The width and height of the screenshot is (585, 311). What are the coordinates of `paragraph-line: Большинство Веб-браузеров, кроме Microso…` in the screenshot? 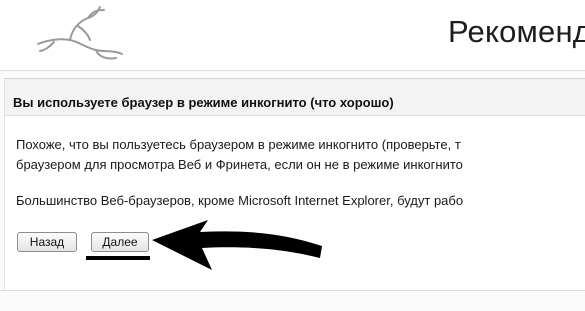 It's located at (240, 200).